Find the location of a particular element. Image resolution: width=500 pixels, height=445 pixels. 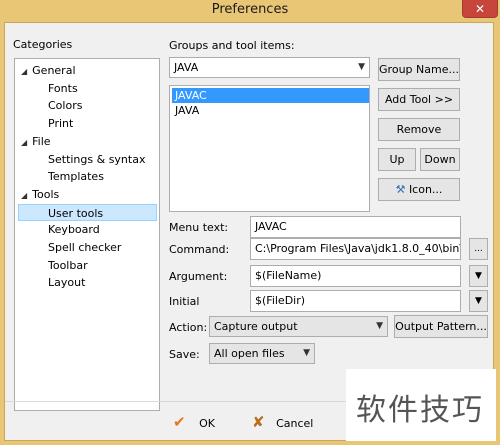

checkmark-icon: ✔ is located at coordinates (179, 422).